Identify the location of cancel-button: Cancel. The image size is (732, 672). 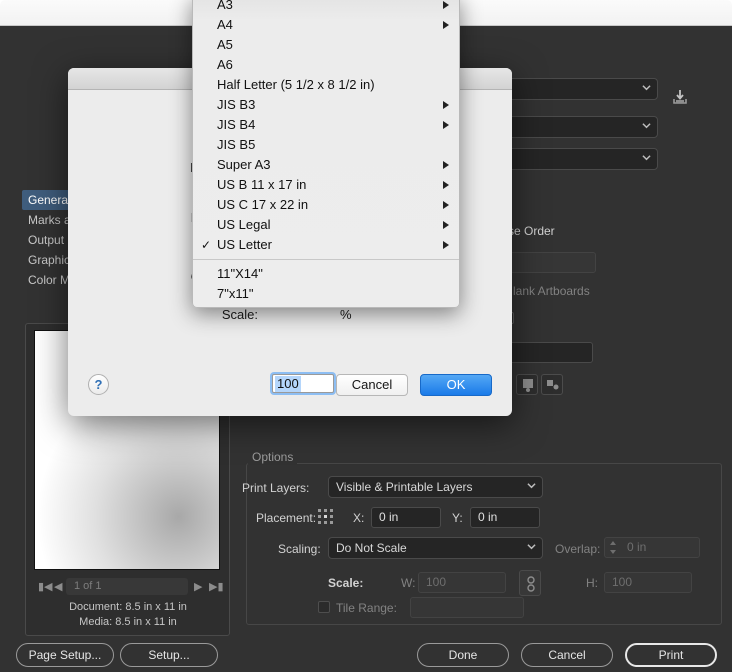
(567, 655).